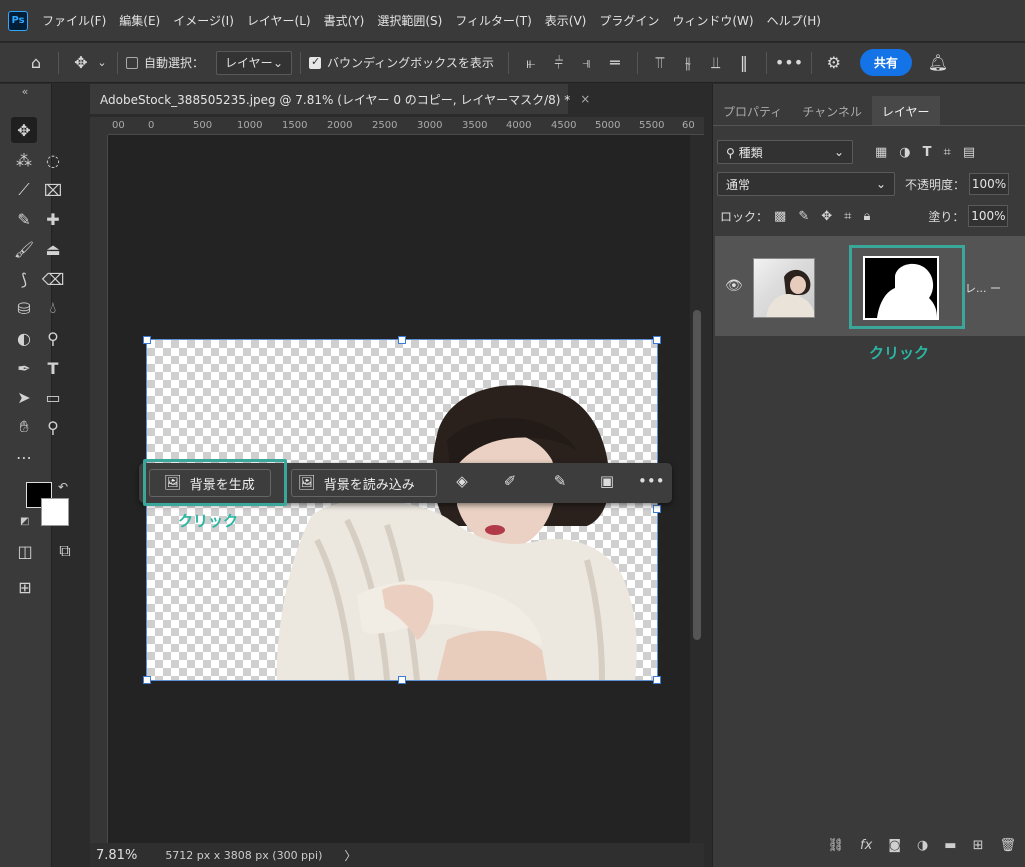 This screenshot has height=867, width=1025. Describe the element at coordinates (315, 62) in the screenshot. I see `bounding-box-checkbox` at that location.